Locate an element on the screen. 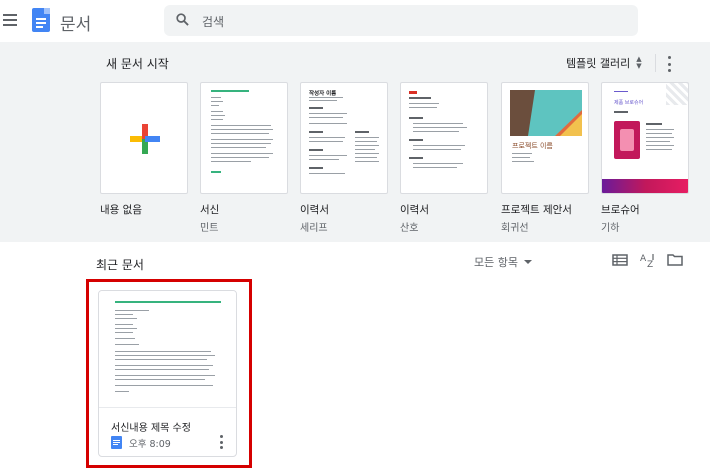  owner-filter-dropdown: 모든 항목 is located at coordinates (503, 262).